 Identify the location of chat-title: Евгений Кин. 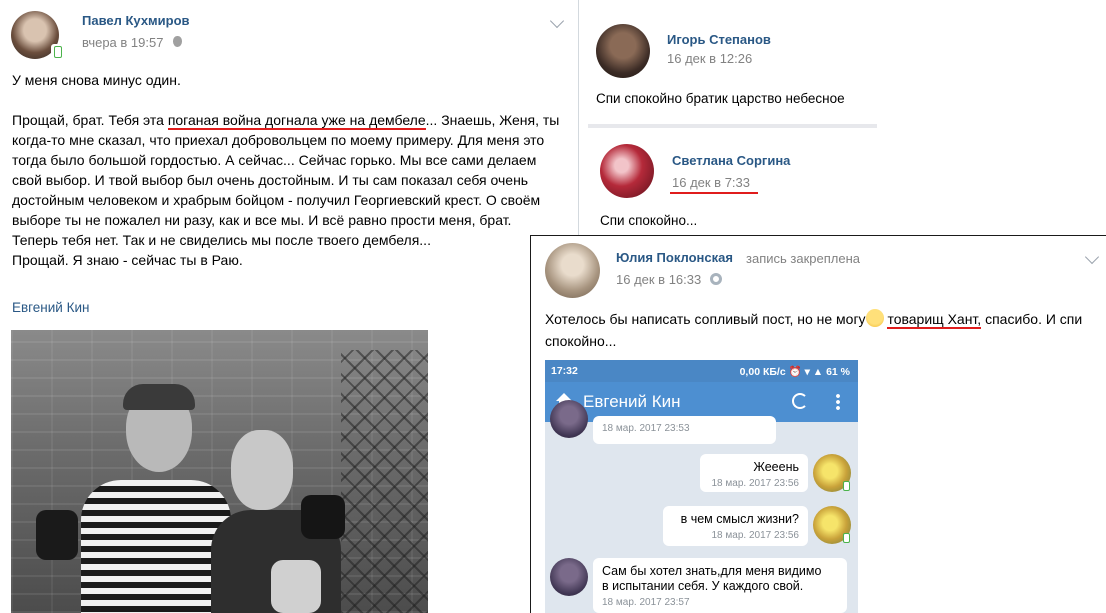
(632, 401).